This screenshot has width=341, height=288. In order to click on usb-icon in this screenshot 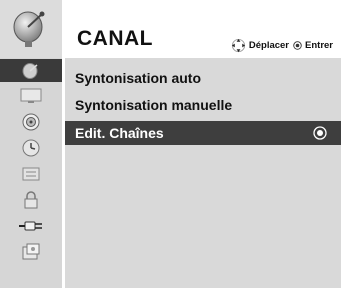, I will do `click(31, 251)`.